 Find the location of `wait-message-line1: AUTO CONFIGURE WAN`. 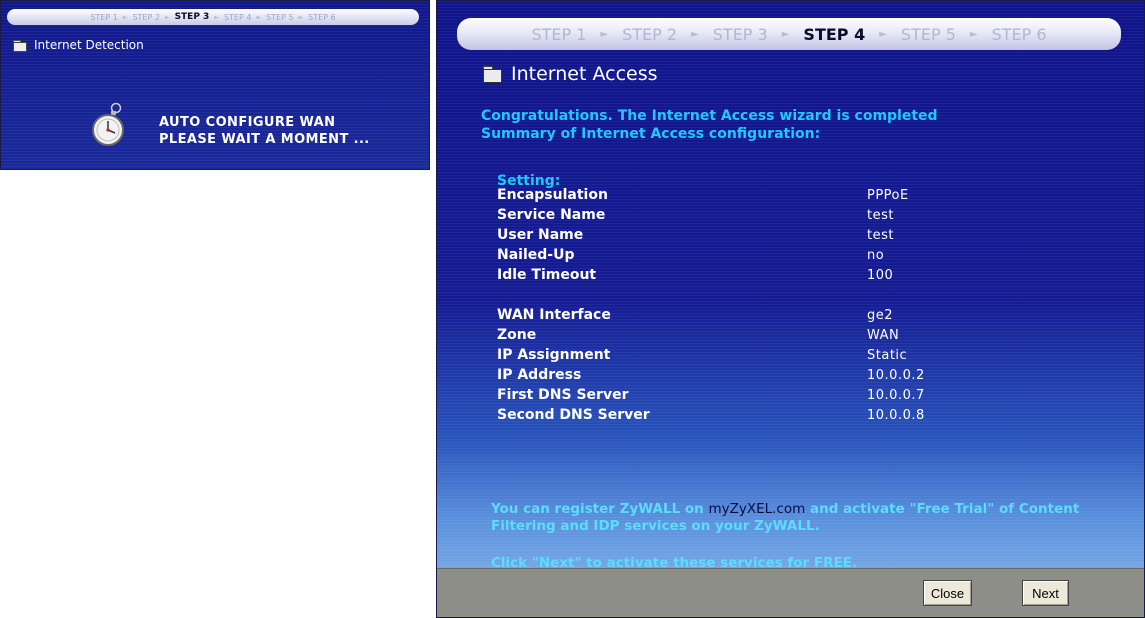

wait-message-line1: AUTO CONFIGURE WAN is located at coordinates (247, 122).